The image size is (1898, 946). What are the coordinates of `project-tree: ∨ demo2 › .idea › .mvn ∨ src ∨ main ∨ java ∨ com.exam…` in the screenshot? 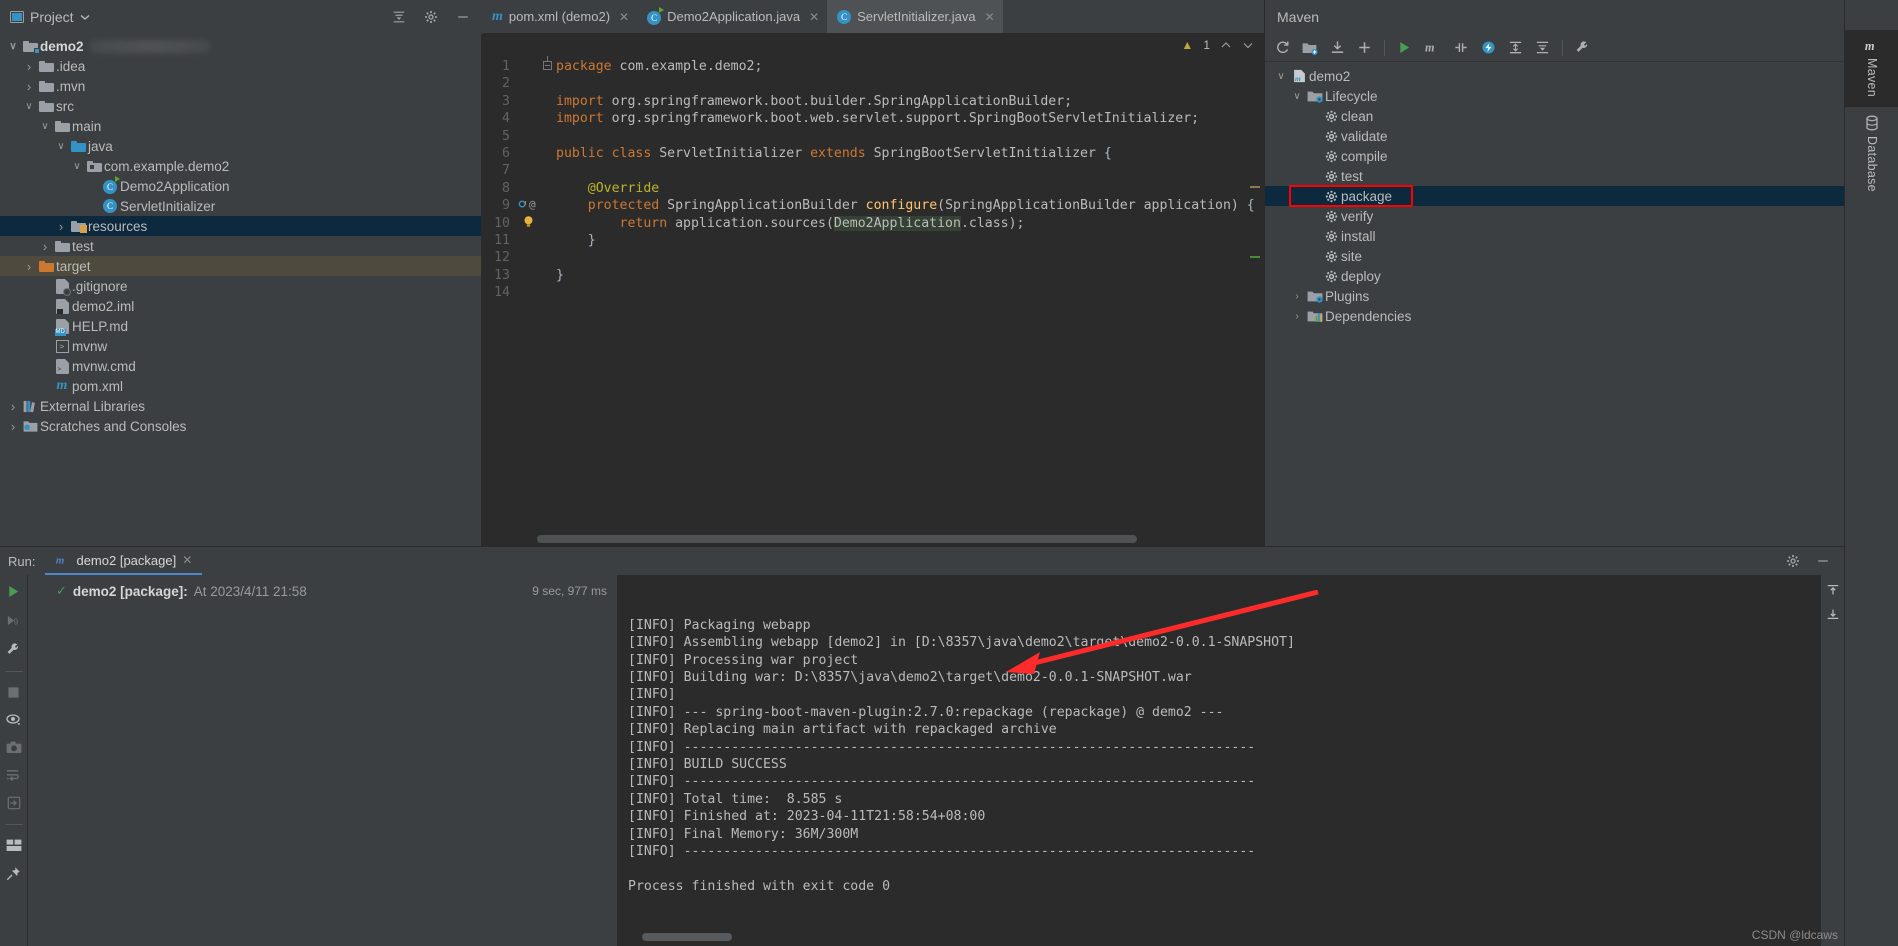 It's located at (240, 290).